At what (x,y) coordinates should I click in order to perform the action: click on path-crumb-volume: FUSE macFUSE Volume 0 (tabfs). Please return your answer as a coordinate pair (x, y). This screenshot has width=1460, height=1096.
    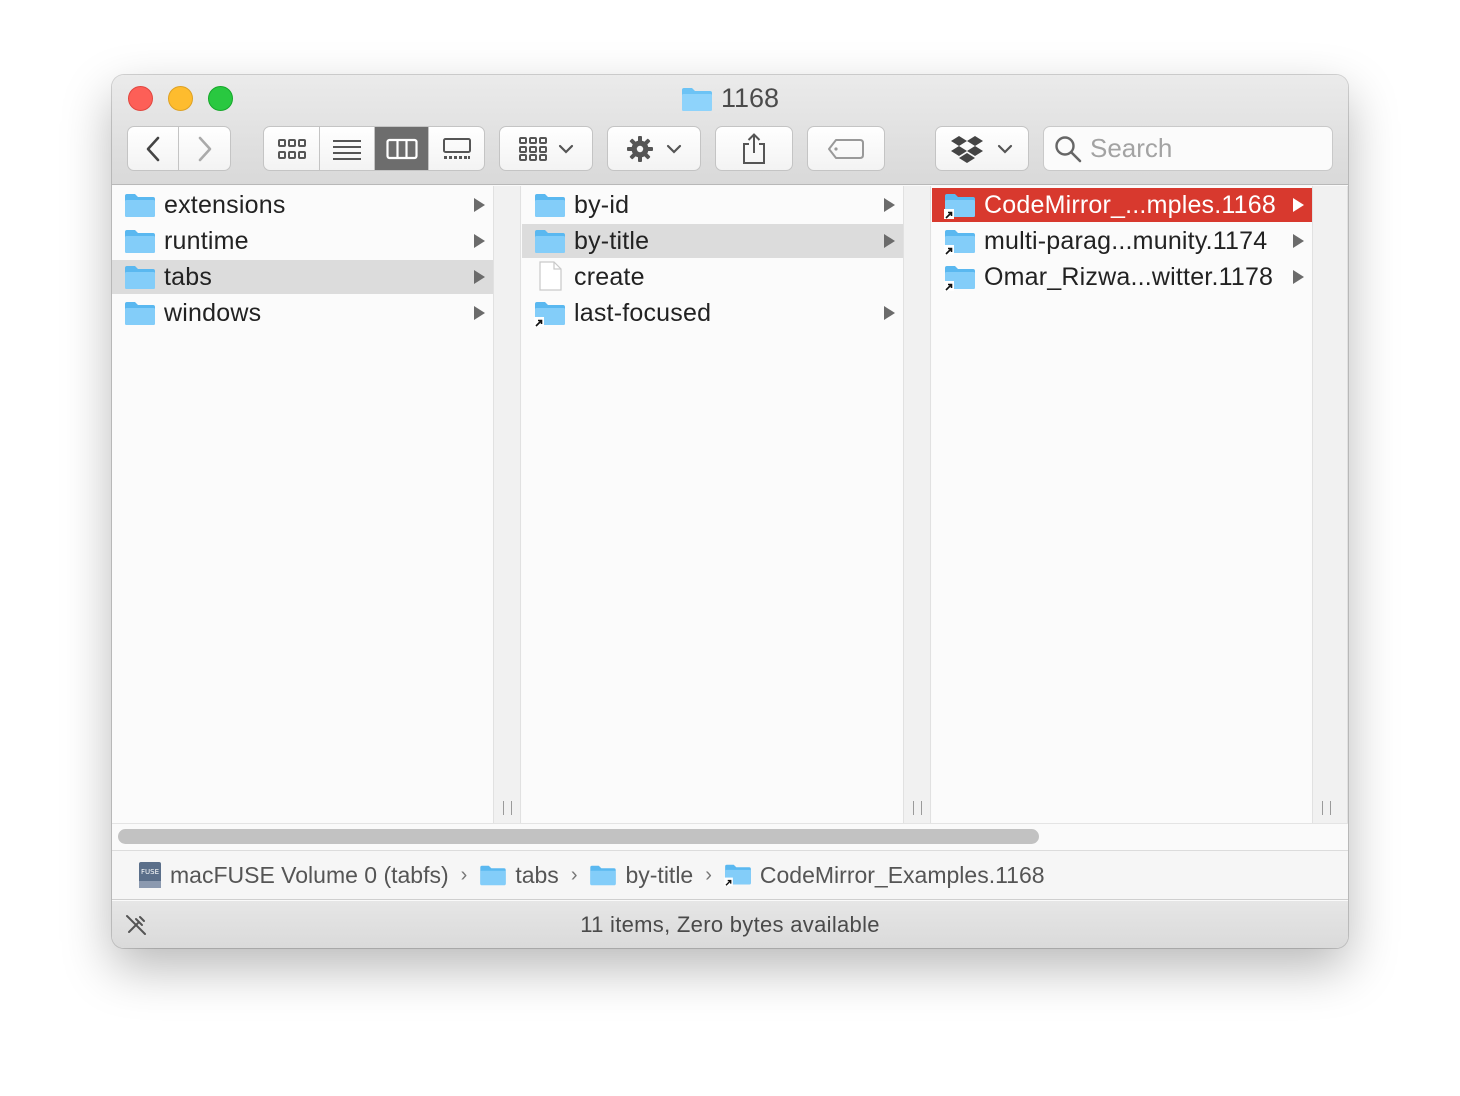
    Looking at the image, I should click on (293, 875).